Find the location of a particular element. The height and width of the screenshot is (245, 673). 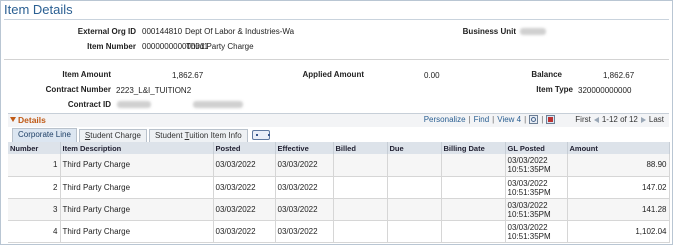

next-arrow-icon is located at coordinates (643, 119).